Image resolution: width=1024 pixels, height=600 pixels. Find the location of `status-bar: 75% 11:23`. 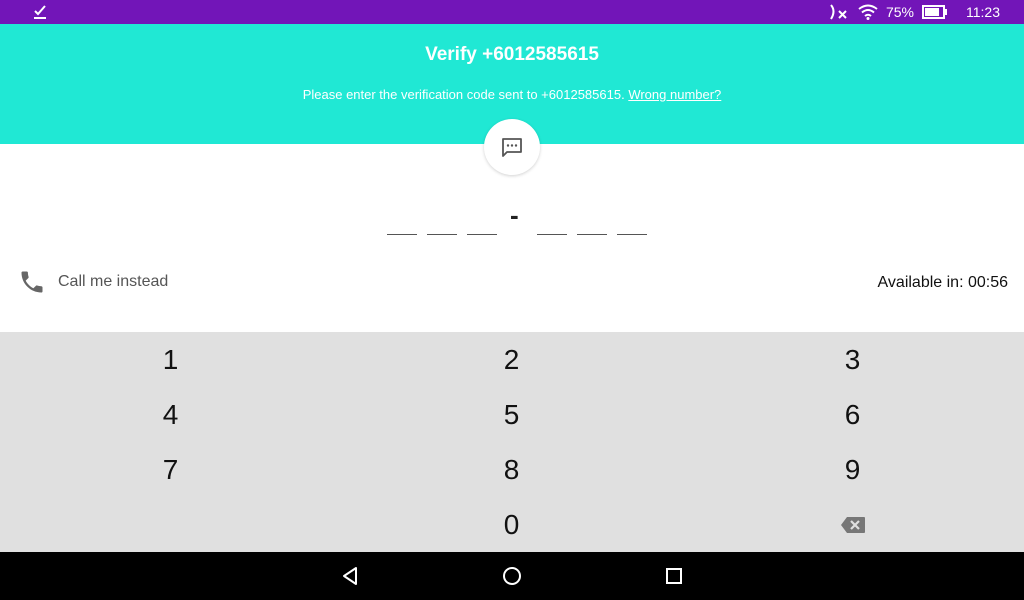

status-bar: 75% 11:23 is located at coordinates (512, 12).